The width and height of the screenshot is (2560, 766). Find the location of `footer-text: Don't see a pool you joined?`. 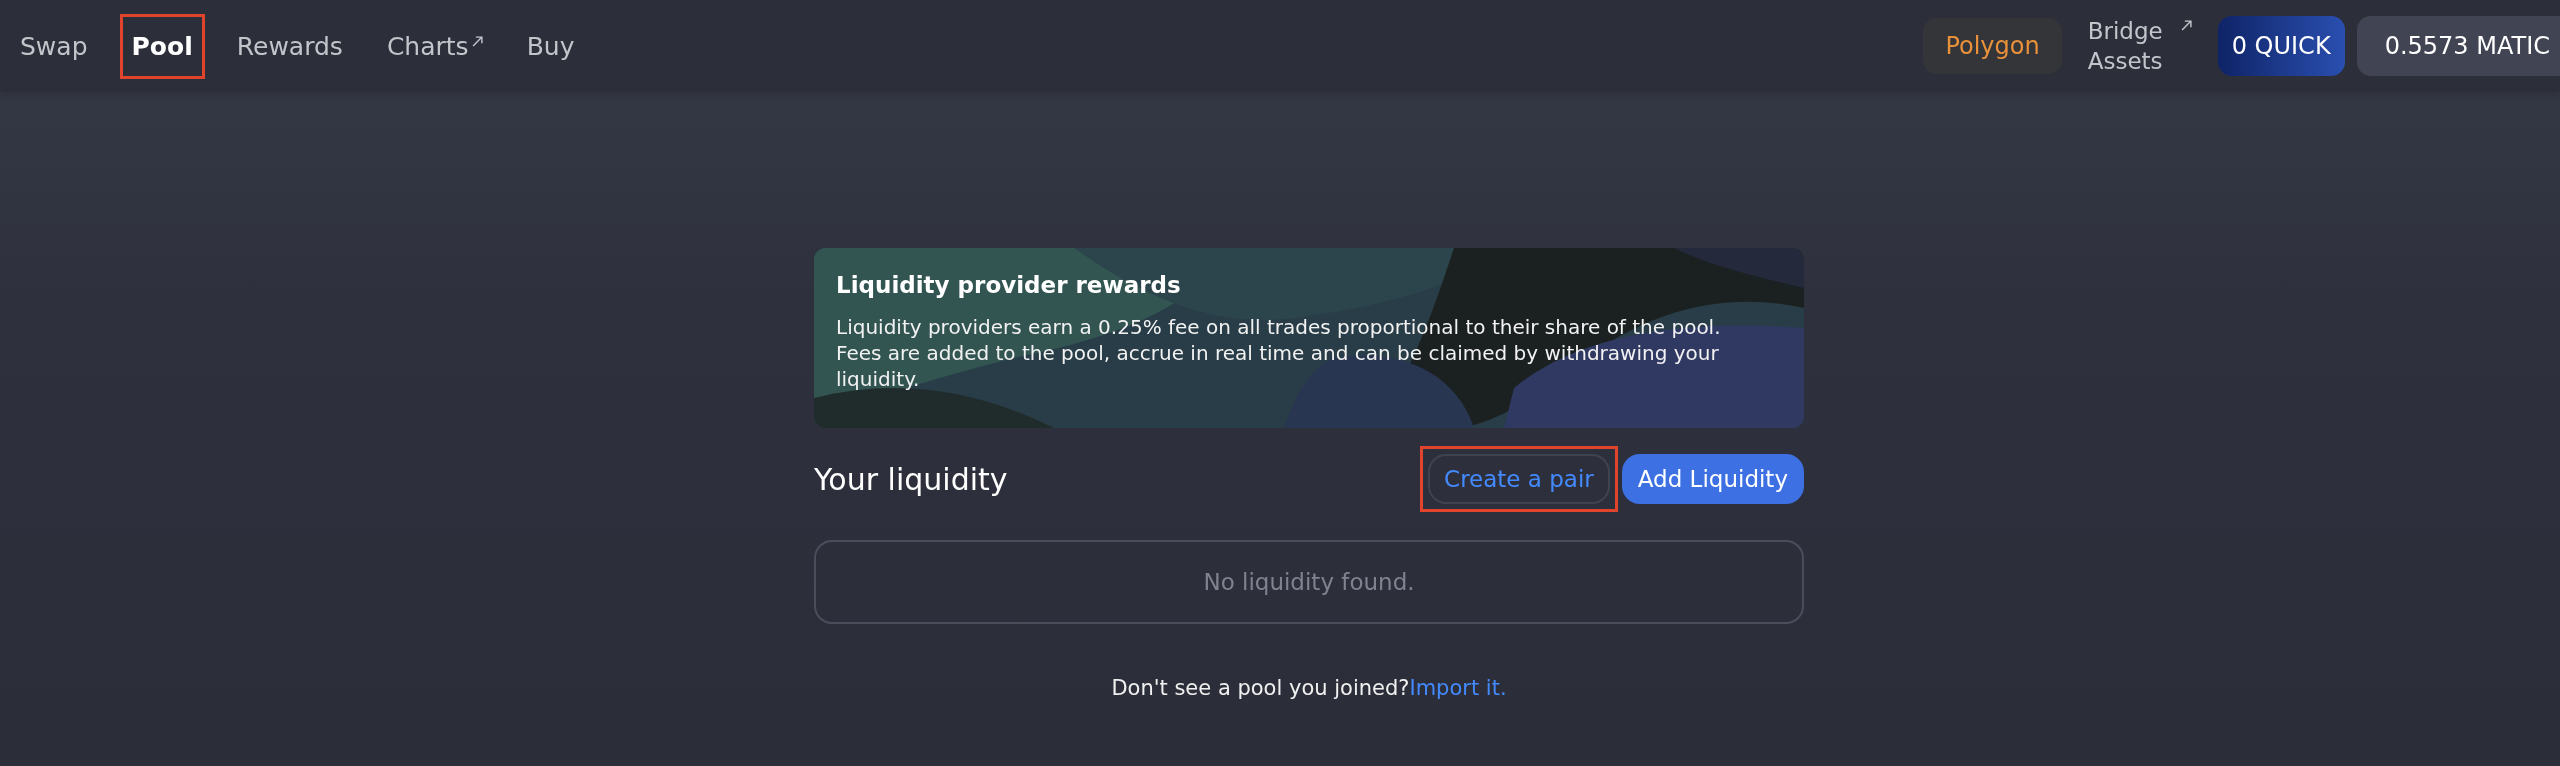

footer-text: Don't see a pool you joined? is located at coordinates (1260, 688).